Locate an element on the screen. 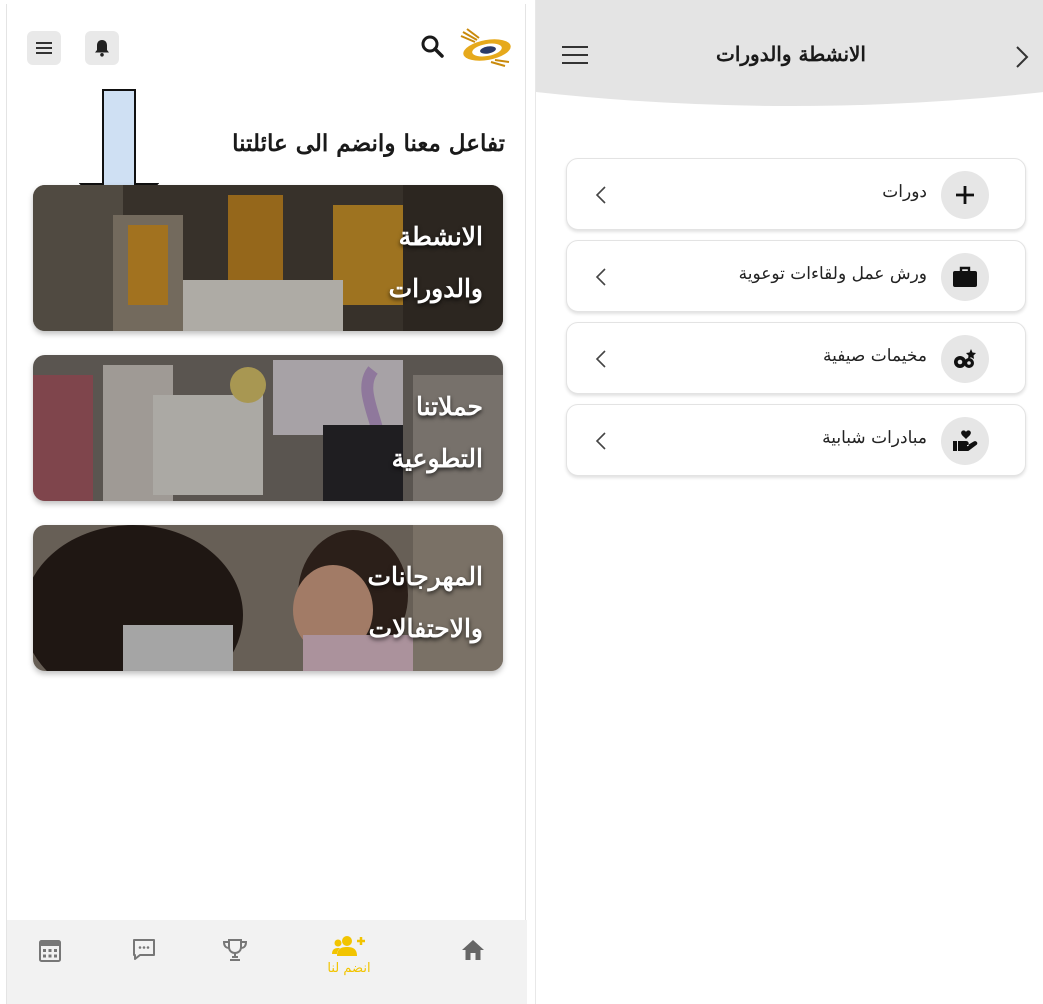  menu-item-label: مبادرات شبابية is located at coordinates (874, 438).